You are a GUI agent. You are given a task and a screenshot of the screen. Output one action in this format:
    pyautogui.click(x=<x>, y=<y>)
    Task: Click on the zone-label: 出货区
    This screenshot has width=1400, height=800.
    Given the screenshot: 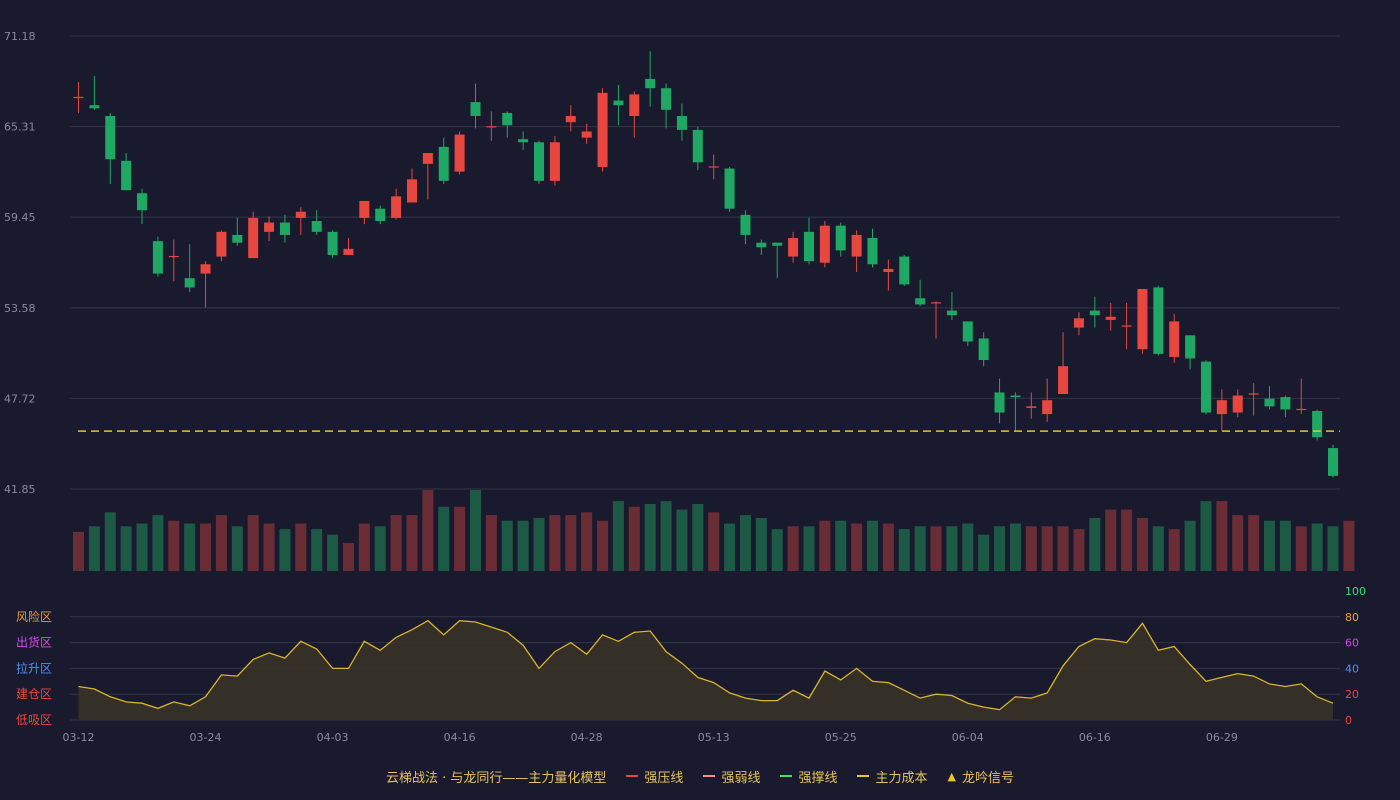 What is the action you would take?
    pyautogui.click(x=34, y=642)
    